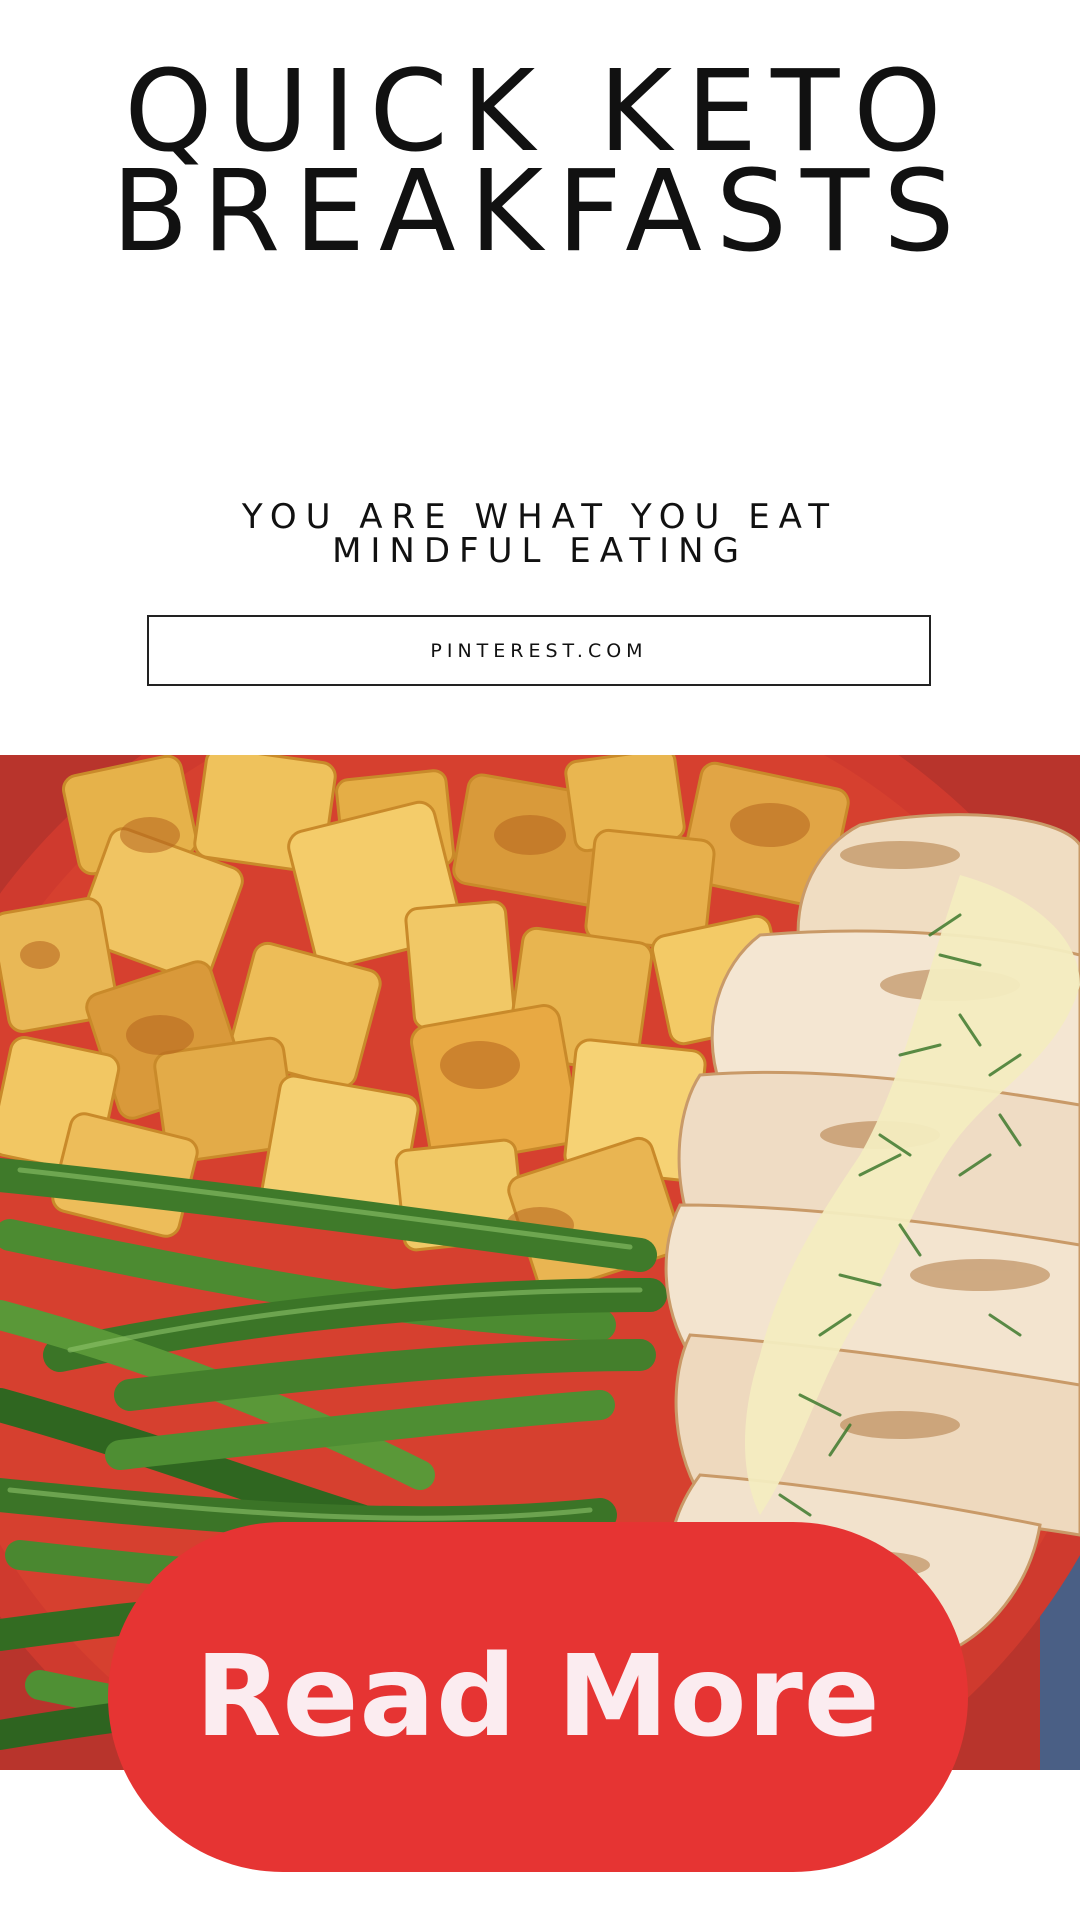 The width and height of the screenshot is (1080, 1920). What do you see at coordinates (538, 1697) in the screenshot?
I see `read-more-button: Read More` at bounding box center [538, 1697].